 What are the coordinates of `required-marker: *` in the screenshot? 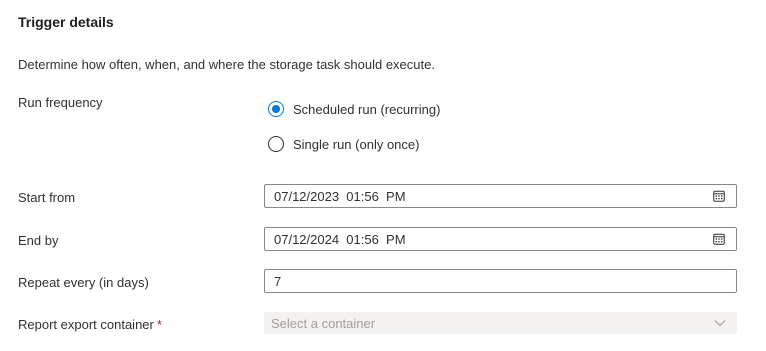 It's located at (159, 324).